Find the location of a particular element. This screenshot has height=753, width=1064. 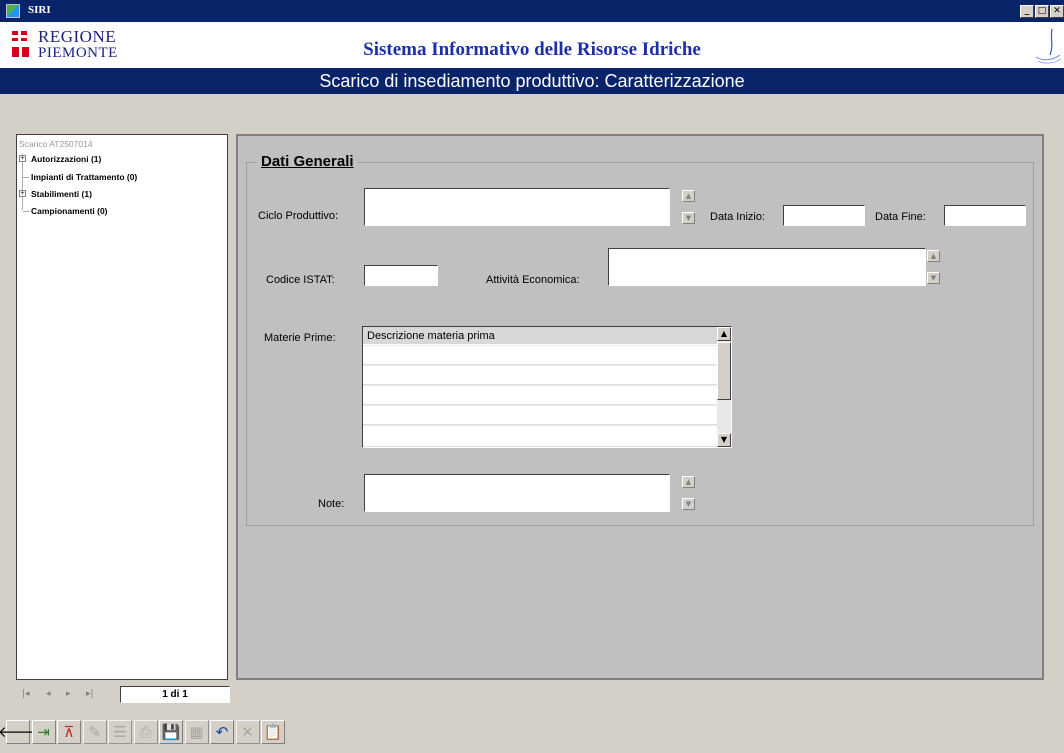

note-label: Note: is located at coordinates (331, 504).